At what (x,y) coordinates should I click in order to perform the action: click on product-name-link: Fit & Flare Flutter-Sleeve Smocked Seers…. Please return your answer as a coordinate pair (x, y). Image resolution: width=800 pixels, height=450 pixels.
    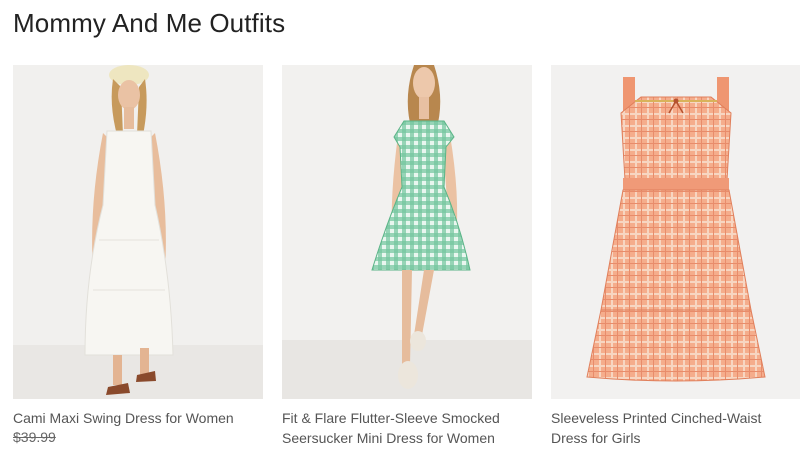
    Looking at the image, I should click on (407, 428).